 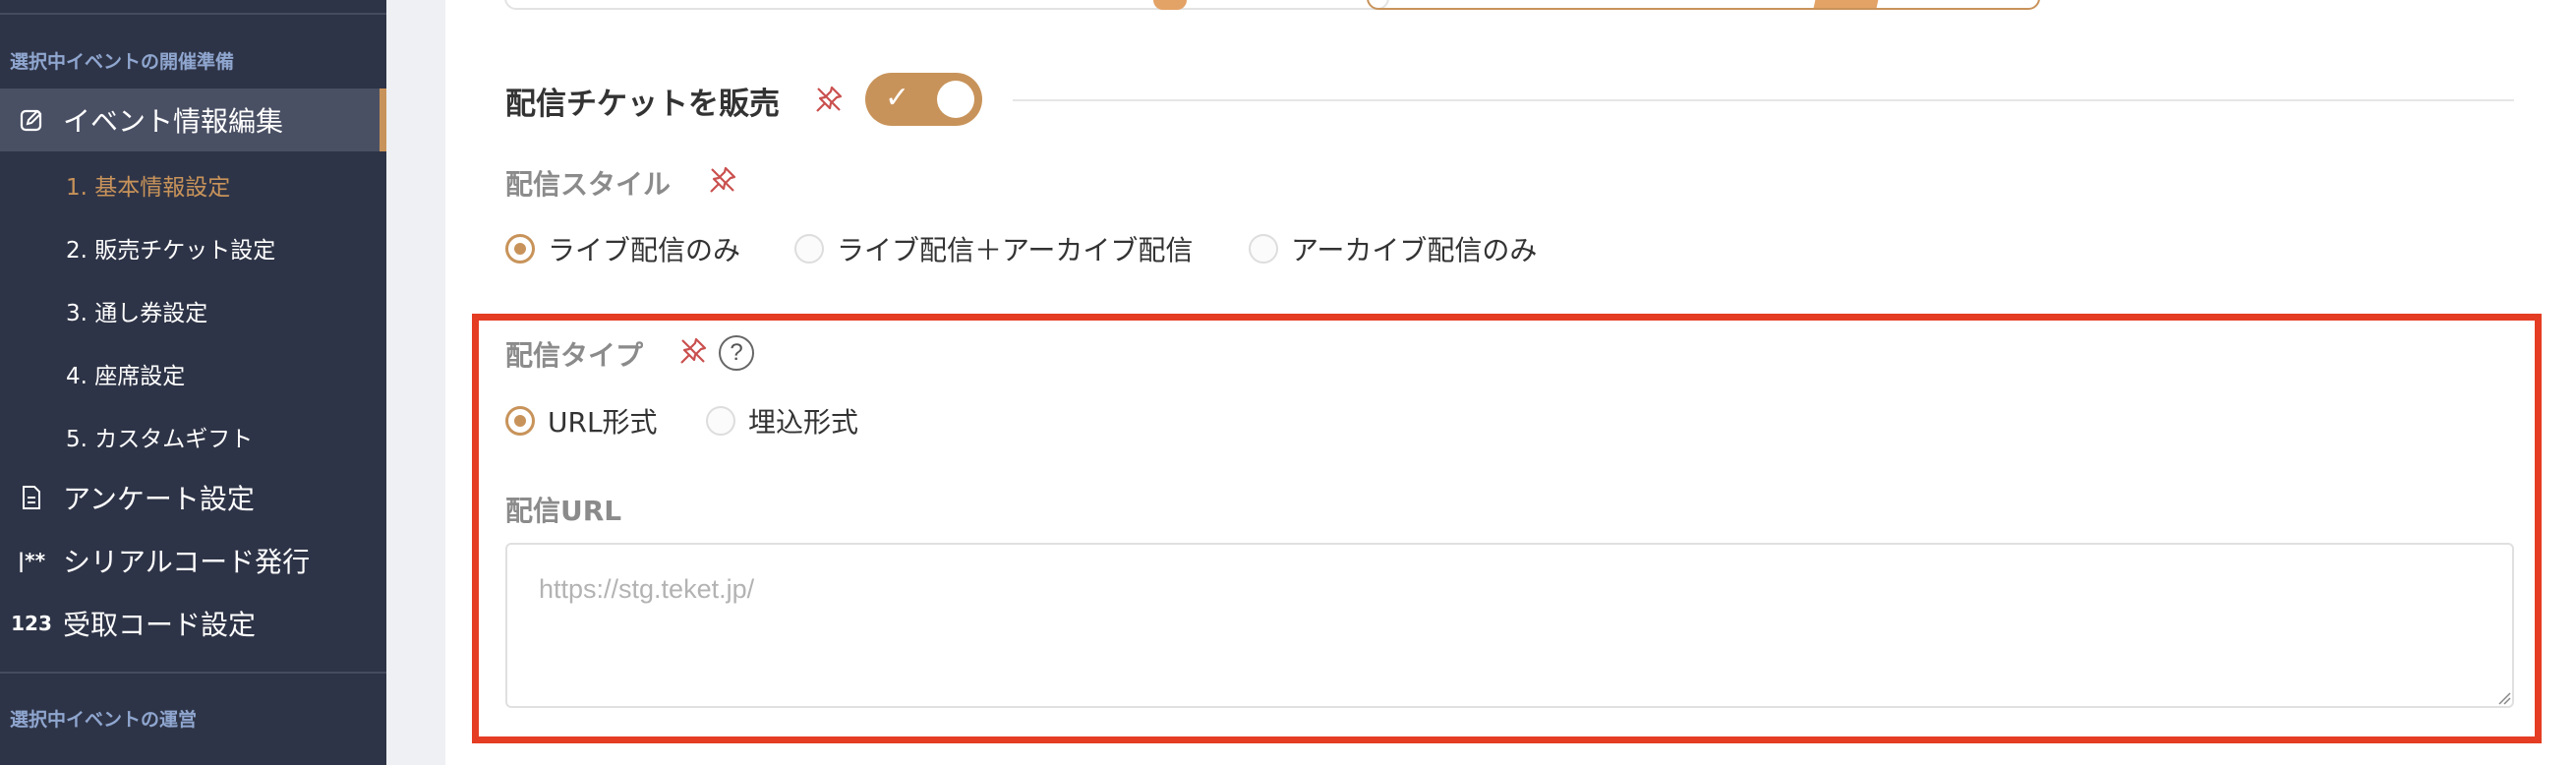 What do you see at coordinates (1170, 5) in the screenshot?
I see `top-decoration` at bounding box center [1170, 5].